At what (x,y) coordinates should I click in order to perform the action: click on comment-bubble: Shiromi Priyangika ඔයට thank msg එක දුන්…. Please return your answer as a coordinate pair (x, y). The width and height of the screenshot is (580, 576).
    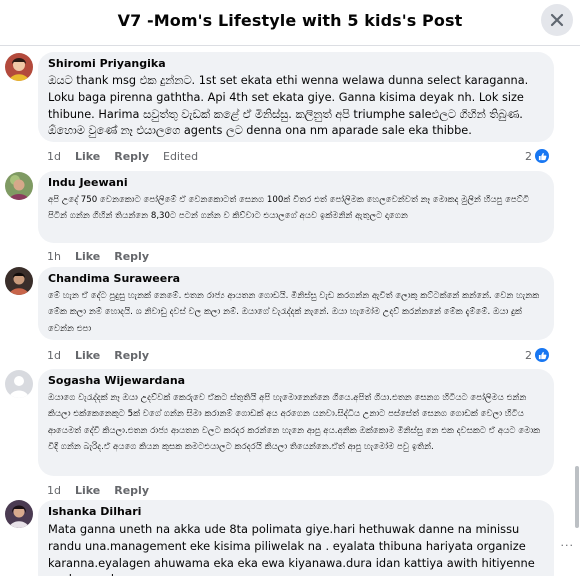
    Looking at the image, I should click on (296, 97).